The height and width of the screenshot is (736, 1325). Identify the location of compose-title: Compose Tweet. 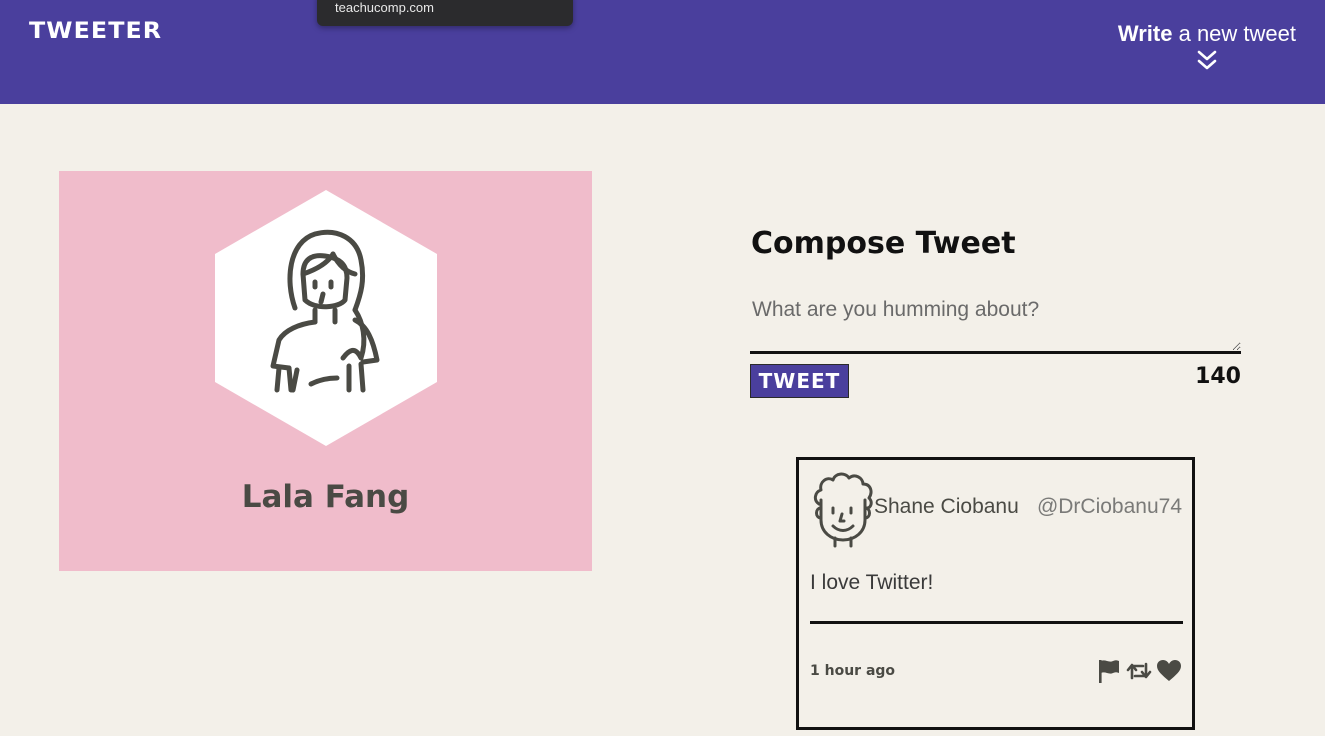
(883, 243).